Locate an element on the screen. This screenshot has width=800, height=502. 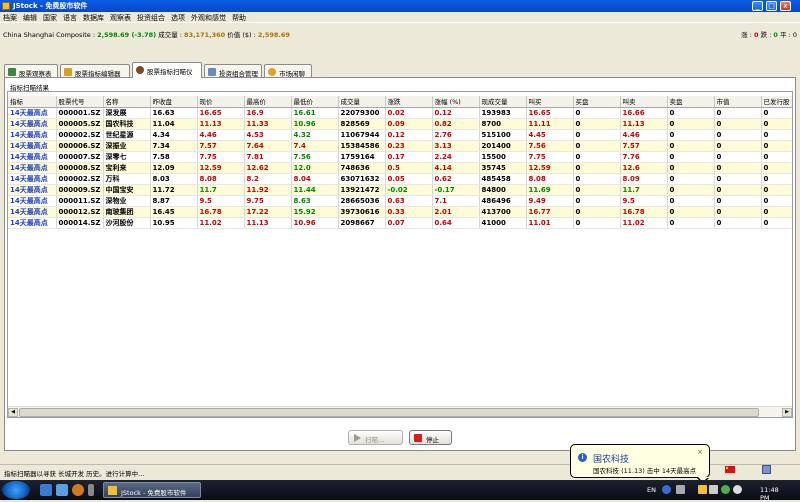
menu-edit: 编辑 is located at coordinates (30, 17).